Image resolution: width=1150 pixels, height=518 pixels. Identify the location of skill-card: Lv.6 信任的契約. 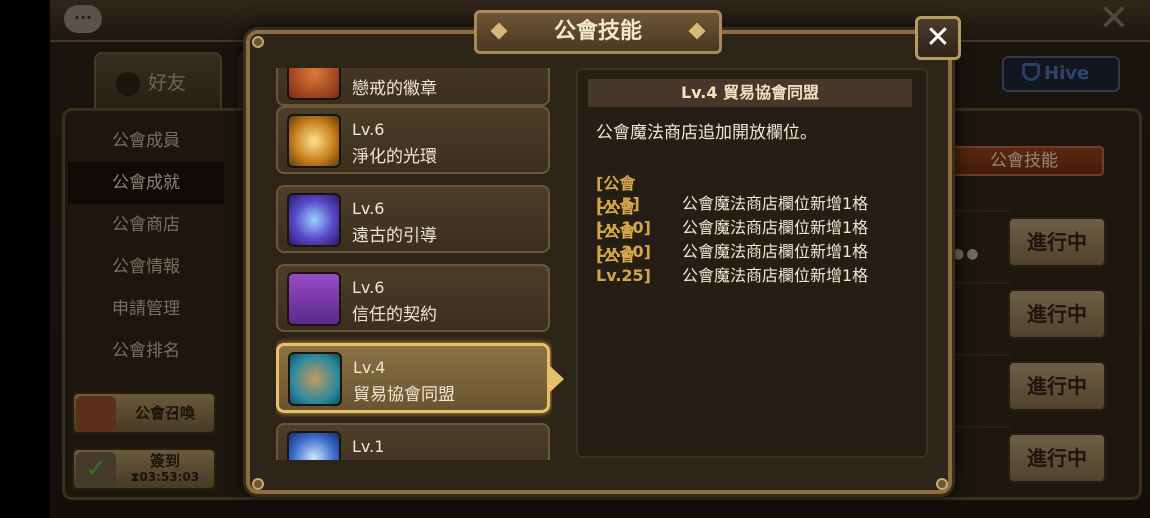
(413, 298).